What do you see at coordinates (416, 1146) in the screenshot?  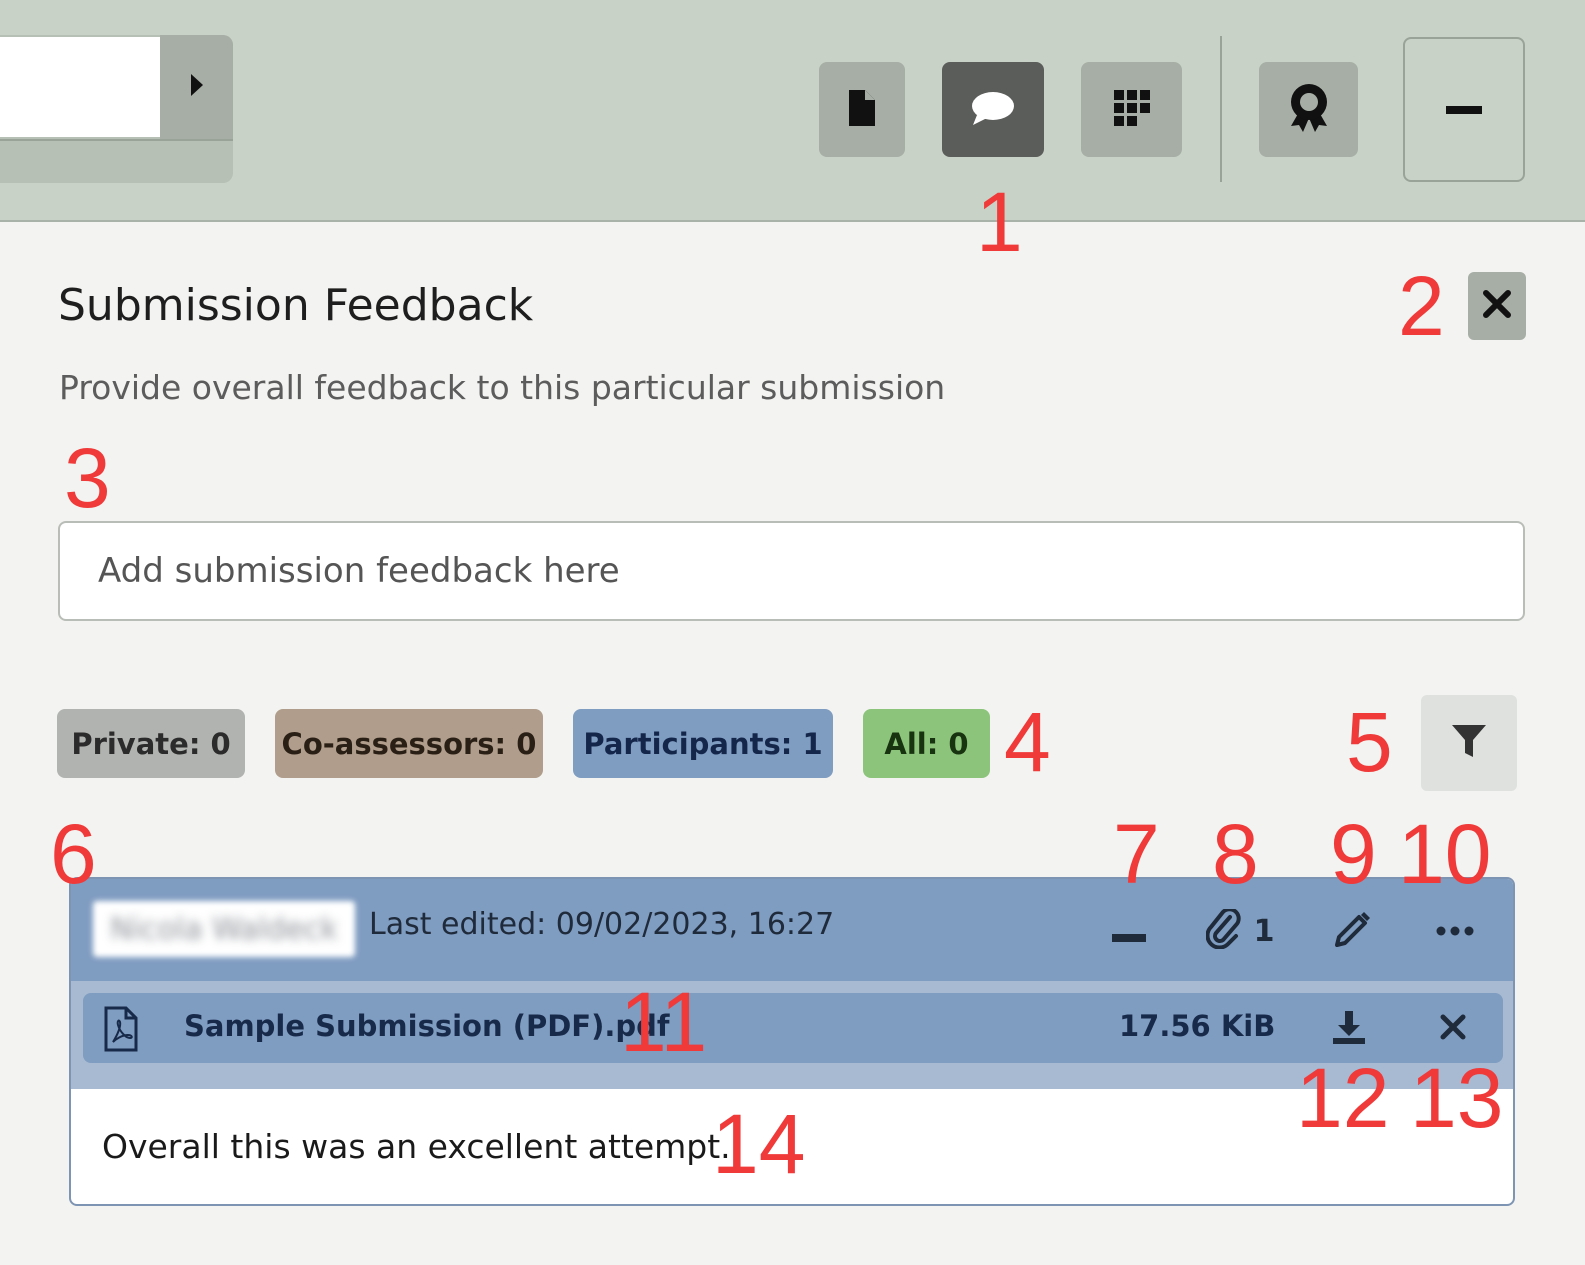 I see `comment-body: Overall this was an excellent attempt.` at bounding box center [416, 1146].